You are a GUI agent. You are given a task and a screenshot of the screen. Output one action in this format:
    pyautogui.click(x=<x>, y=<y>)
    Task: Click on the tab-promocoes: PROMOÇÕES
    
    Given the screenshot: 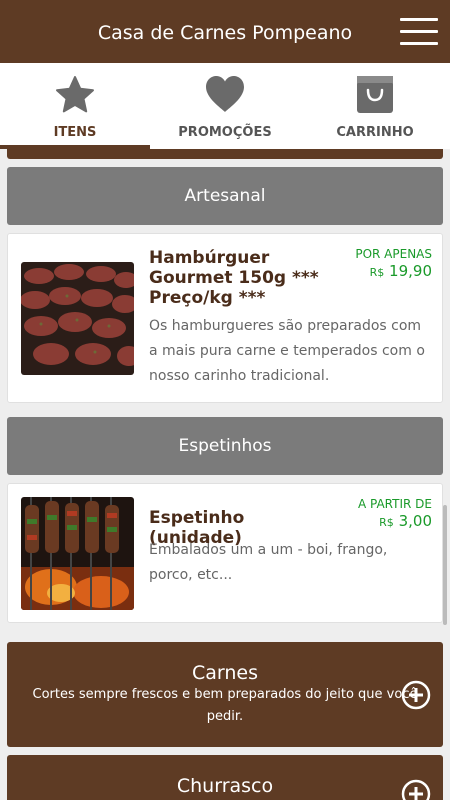 What is the action you would take?
    pyautogui.click(x=225, y=106)
    